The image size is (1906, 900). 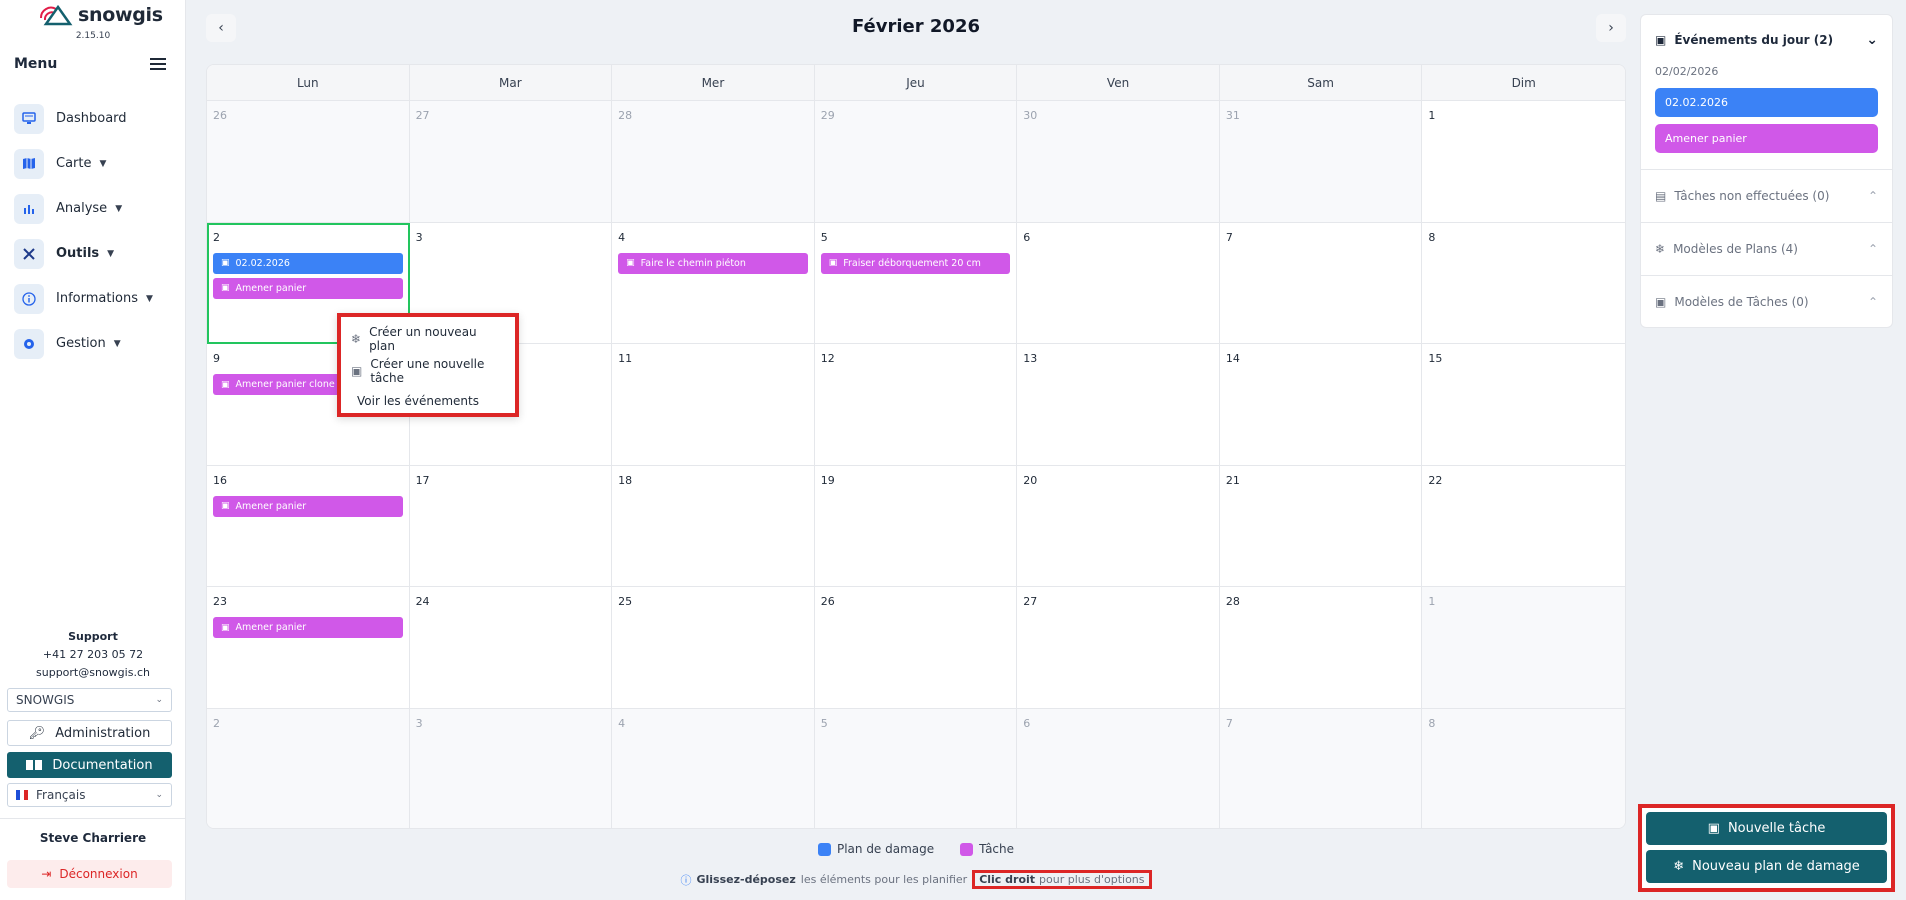 What do you see at coordinates (713, 648) in the screenshot?
I see `day-cell: 25` at bounding box center [713, 648].